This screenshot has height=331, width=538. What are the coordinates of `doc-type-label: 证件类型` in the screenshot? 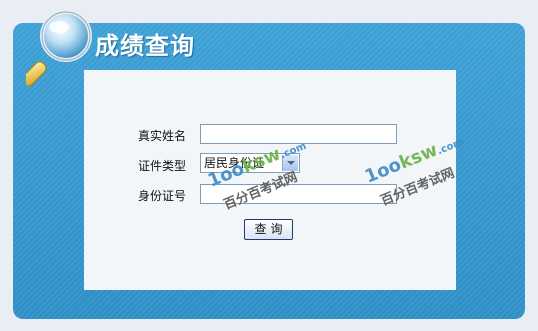 It's located at (162, 166).